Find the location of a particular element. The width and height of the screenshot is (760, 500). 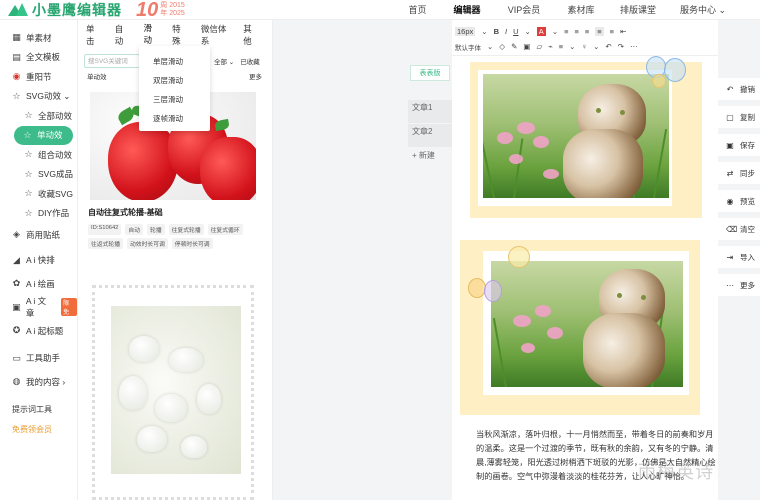

anniversary-line1: 周 2015 is located at coordinates (172, 5).